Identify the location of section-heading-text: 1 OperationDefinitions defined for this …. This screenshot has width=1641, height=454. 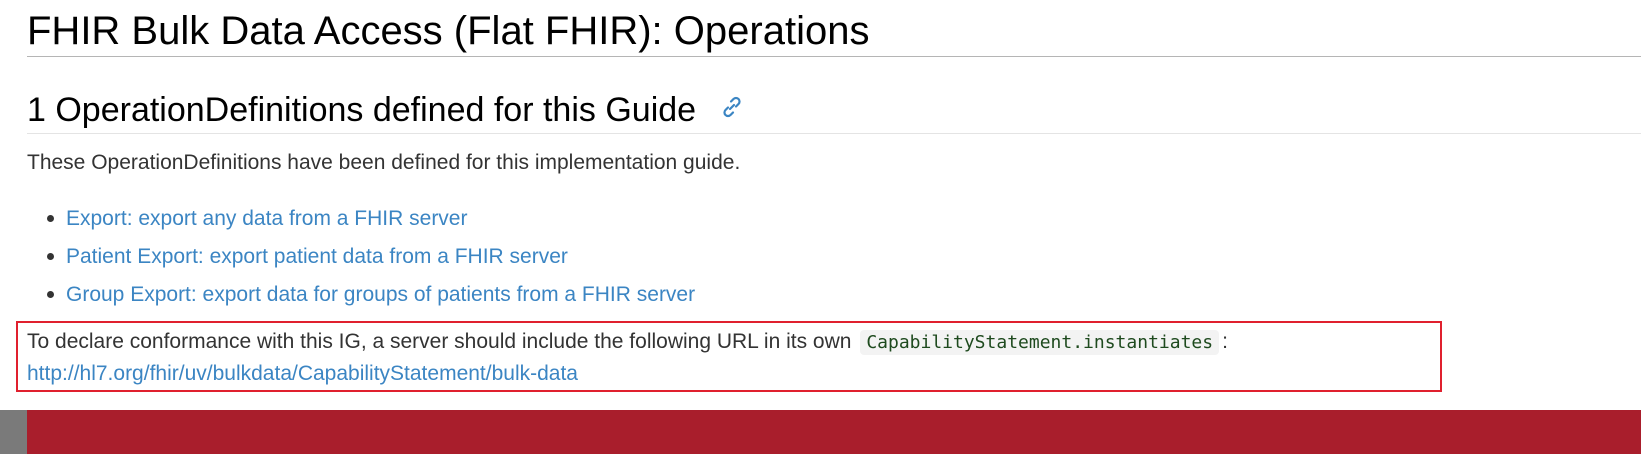
(362, 110).